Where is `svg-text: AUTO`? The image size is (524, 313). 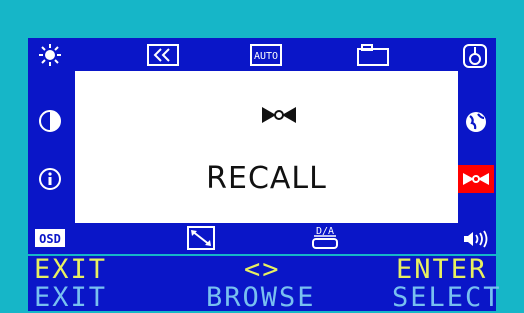
svg-text: AUTO is located at coordinates (266, 56).